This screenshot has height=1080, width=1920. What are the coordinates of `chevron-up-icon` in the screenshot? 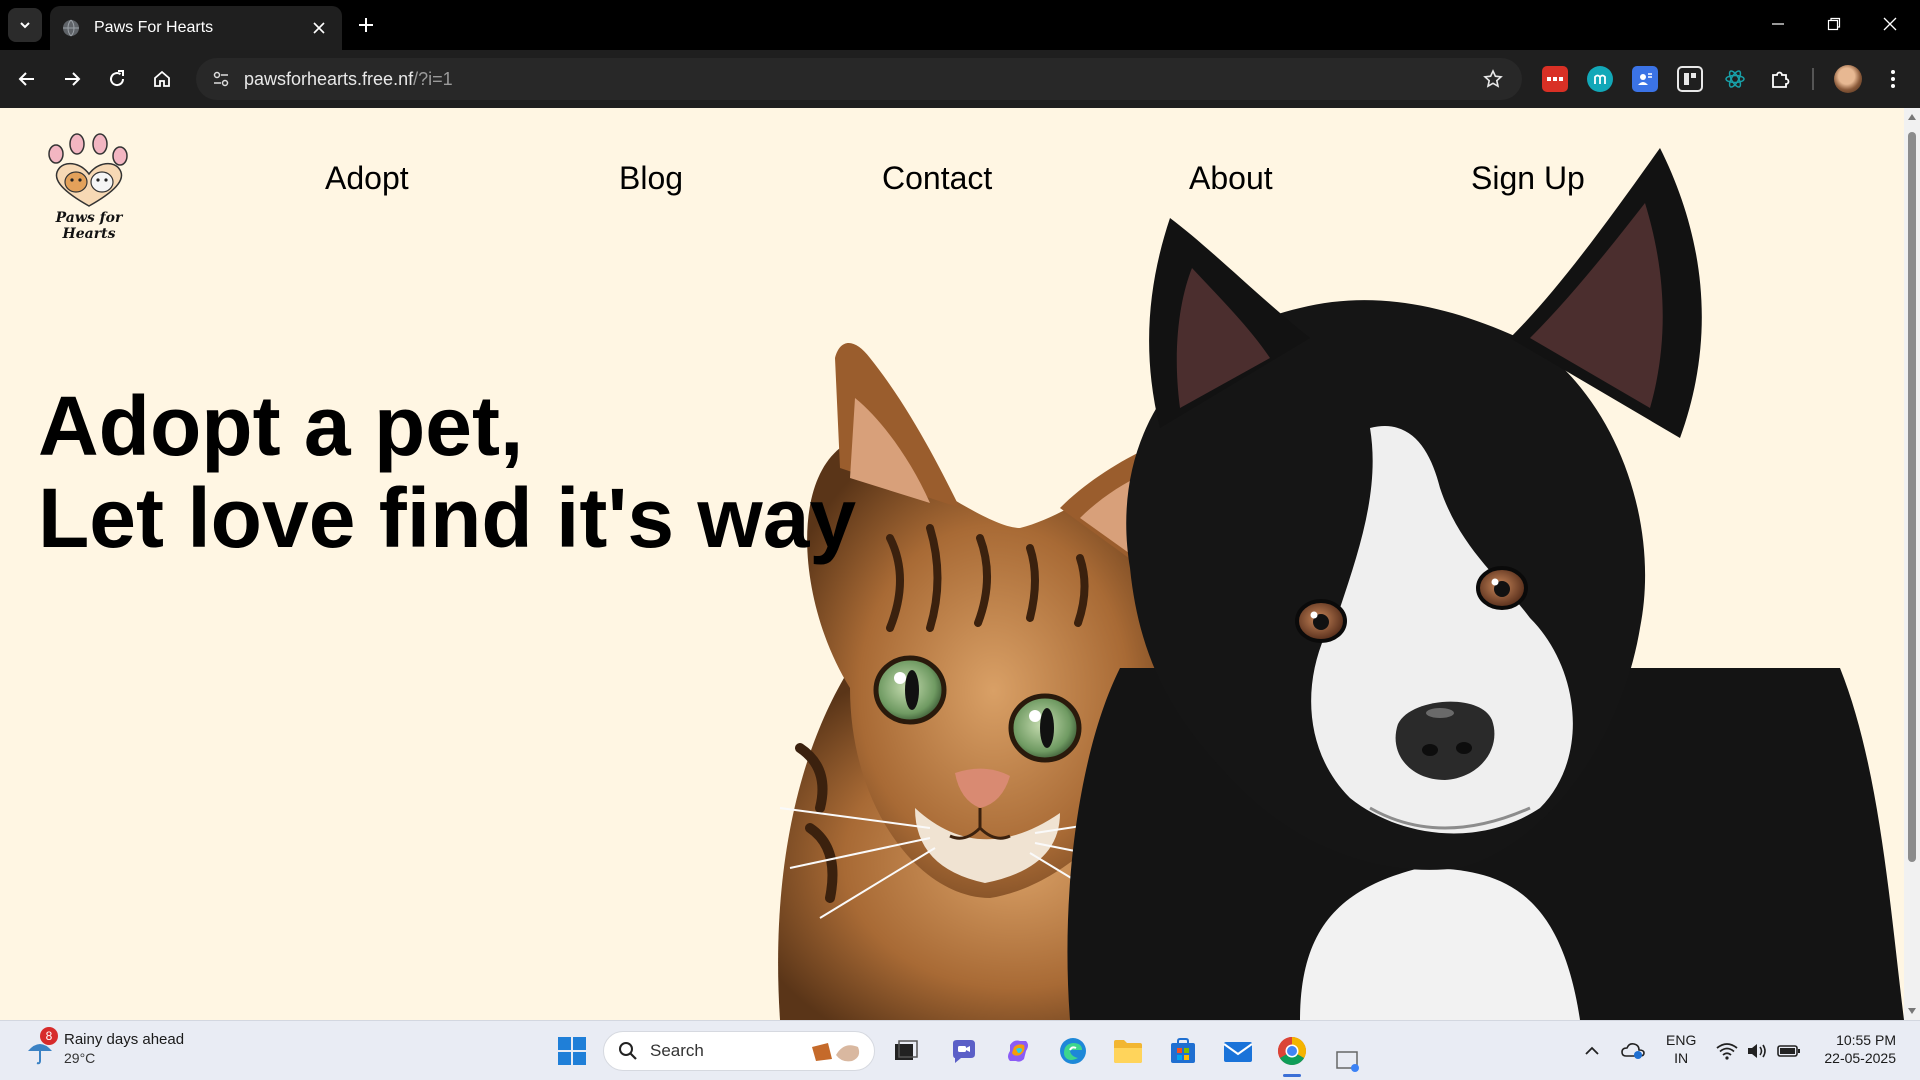 It's located at (1592, 1050).